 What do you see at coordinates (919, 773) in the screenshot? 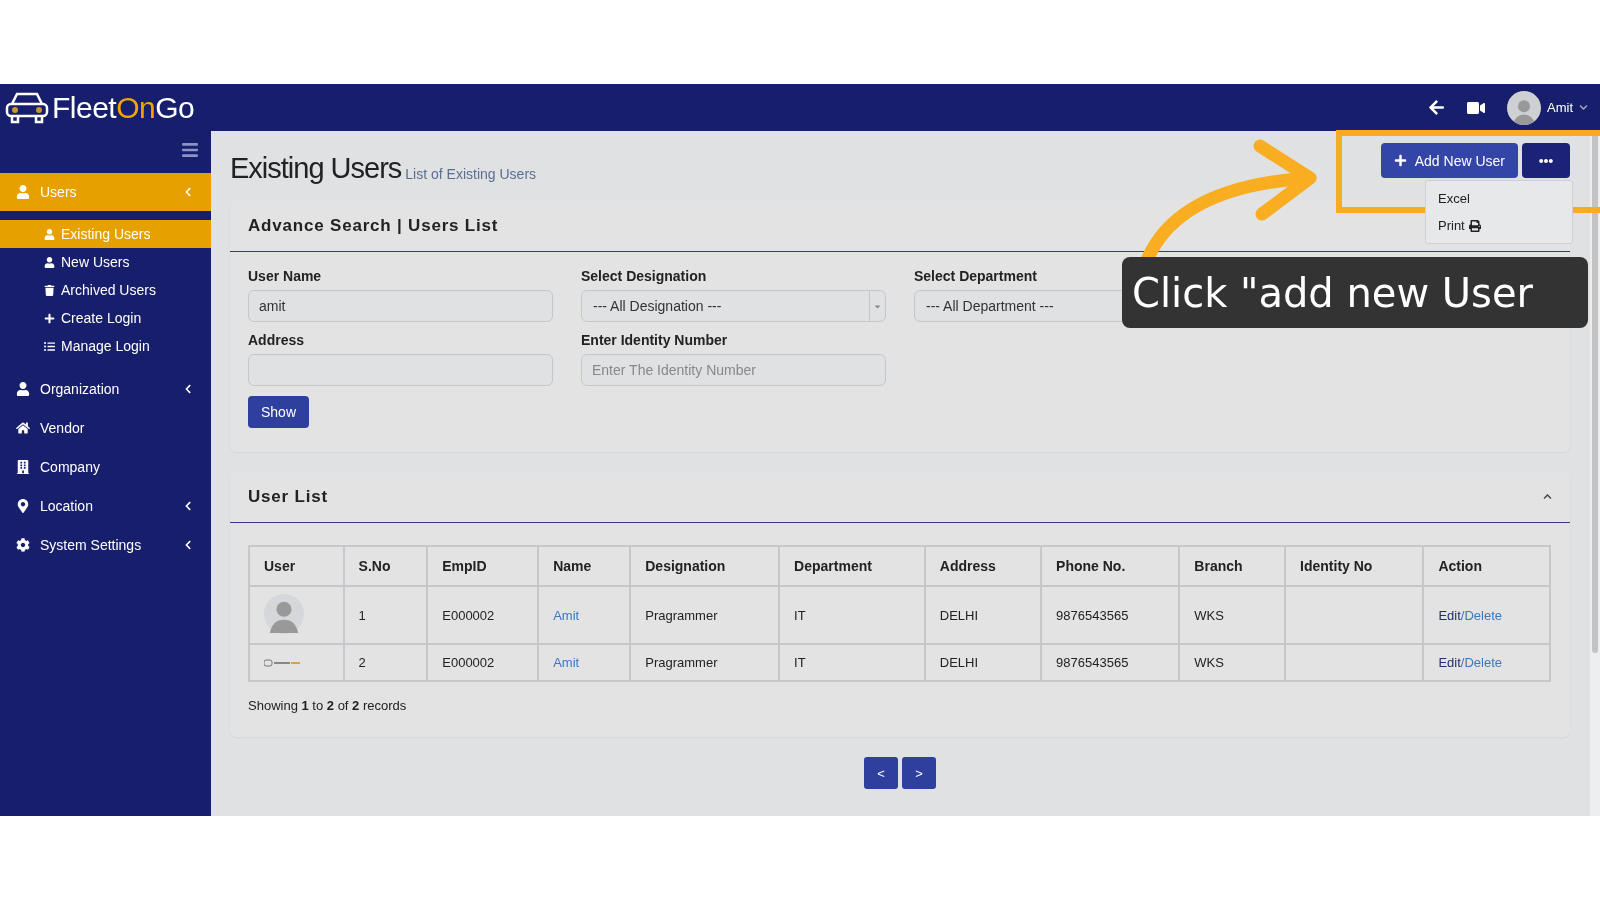
I see `page-button: >` at bounding box center [919, 773].